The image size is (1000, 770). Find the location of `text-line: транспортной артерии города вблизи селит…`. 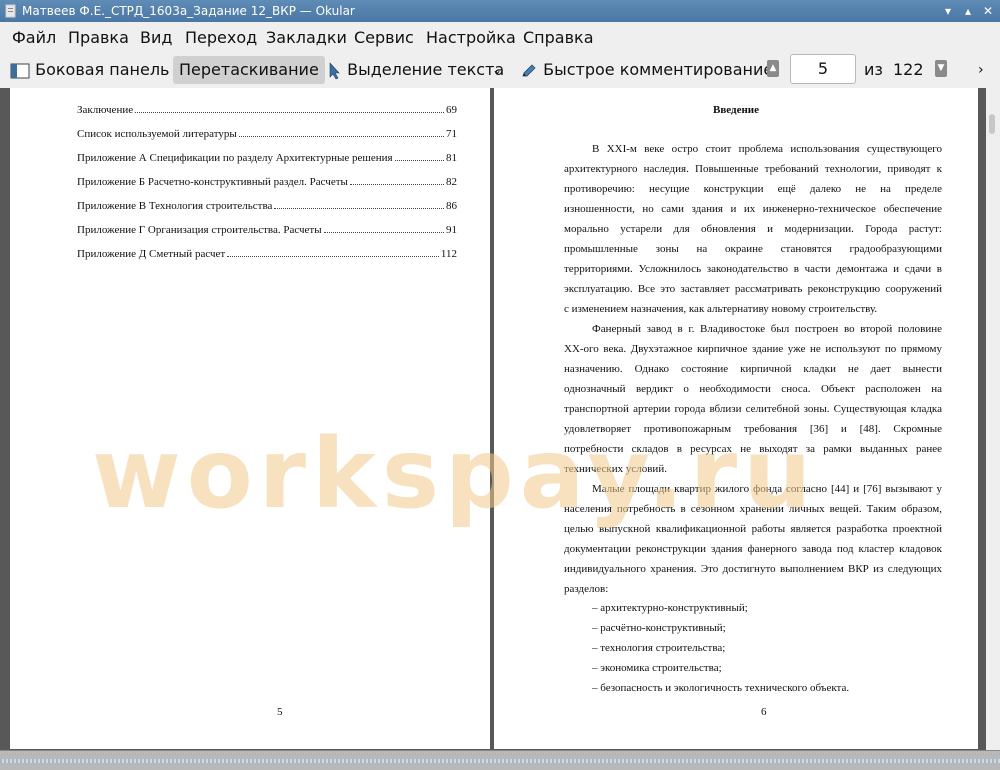

text-line: транспортной артерии города вблизи селит… is located at coordinates (753, 409).